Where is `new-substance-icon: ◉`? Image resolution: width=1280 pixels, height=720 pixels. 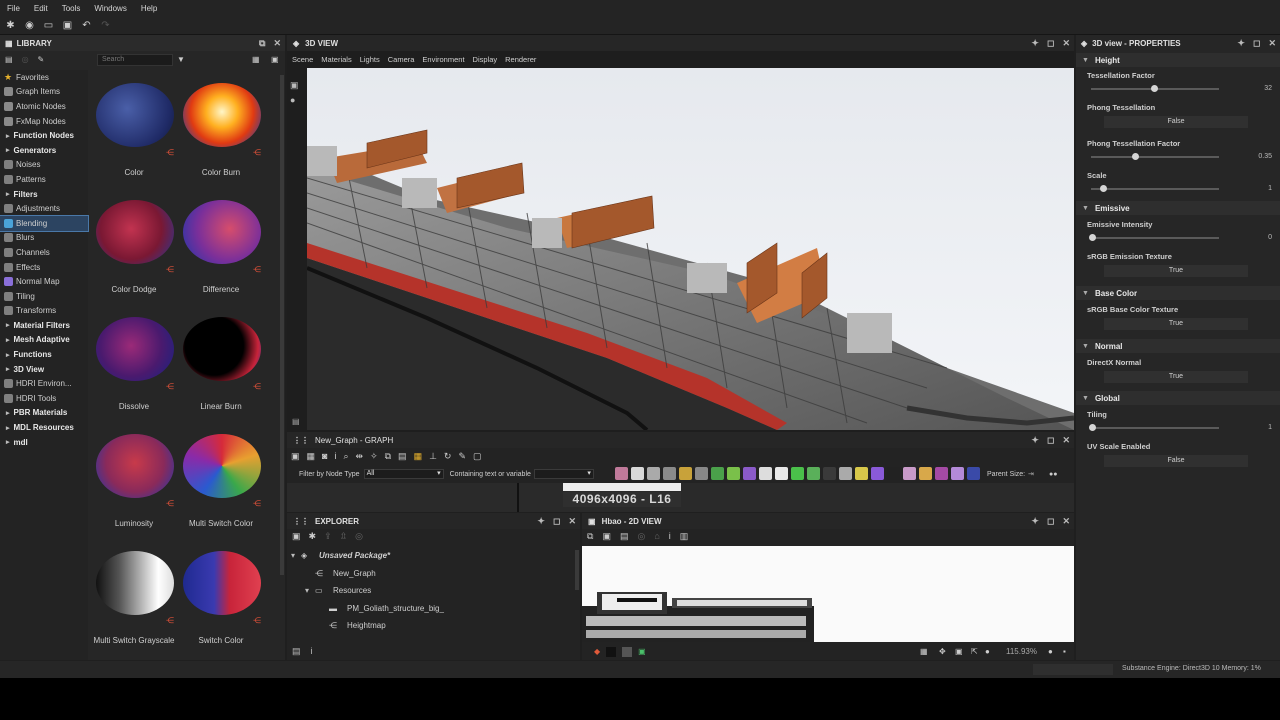
new-substance-icon: ◉ is located at coordinates (29, 25).